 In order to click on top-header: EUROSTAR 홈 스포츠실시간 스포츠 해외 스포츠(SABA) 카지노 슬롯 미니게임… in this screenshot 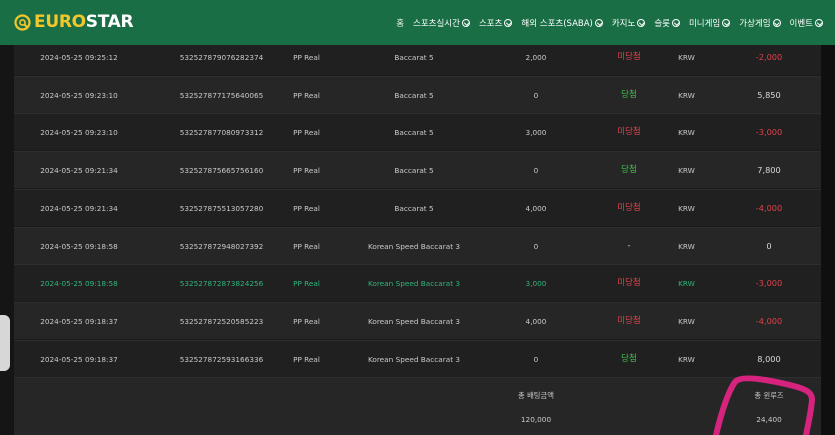, I will do `click(417, 22)`.